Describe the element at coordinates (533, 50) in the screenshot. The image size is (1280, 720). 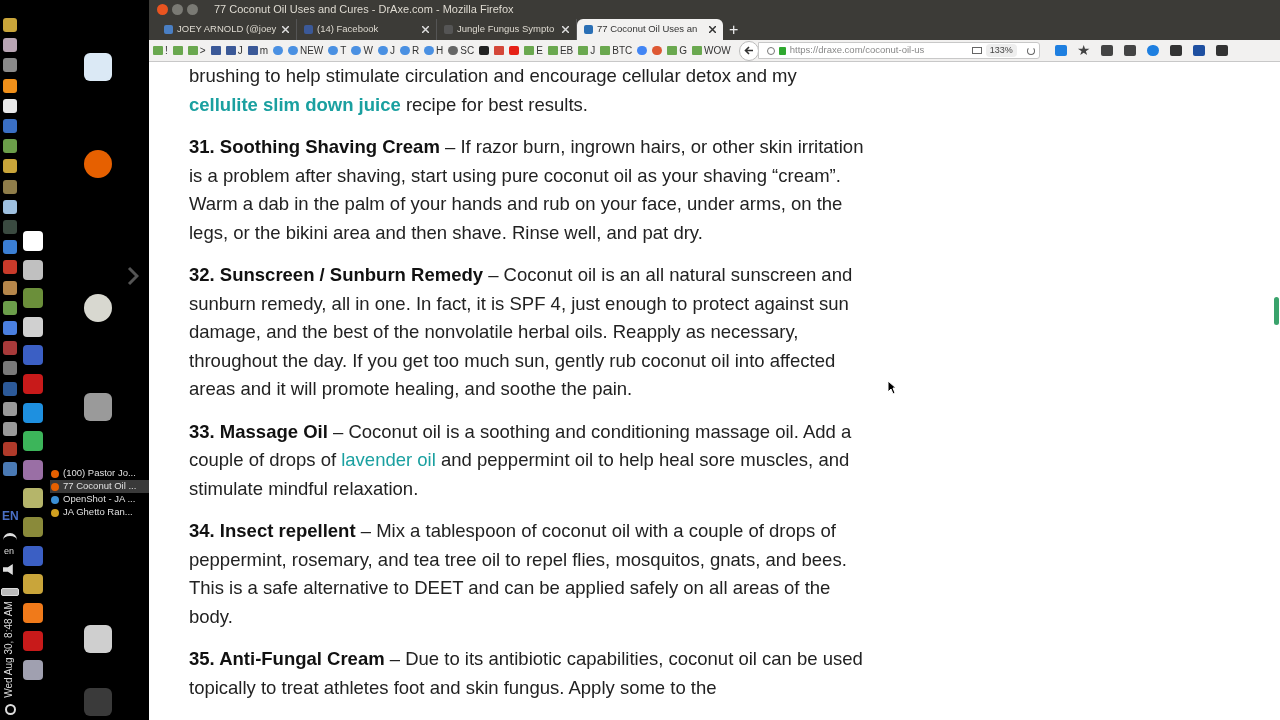
I see `bookmark: E` at that location.